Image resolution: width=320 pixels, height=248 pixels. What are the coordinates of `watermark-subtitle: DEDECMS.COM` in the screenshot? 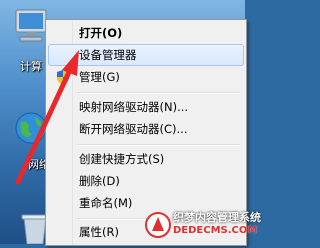 It's located at (215, 230).